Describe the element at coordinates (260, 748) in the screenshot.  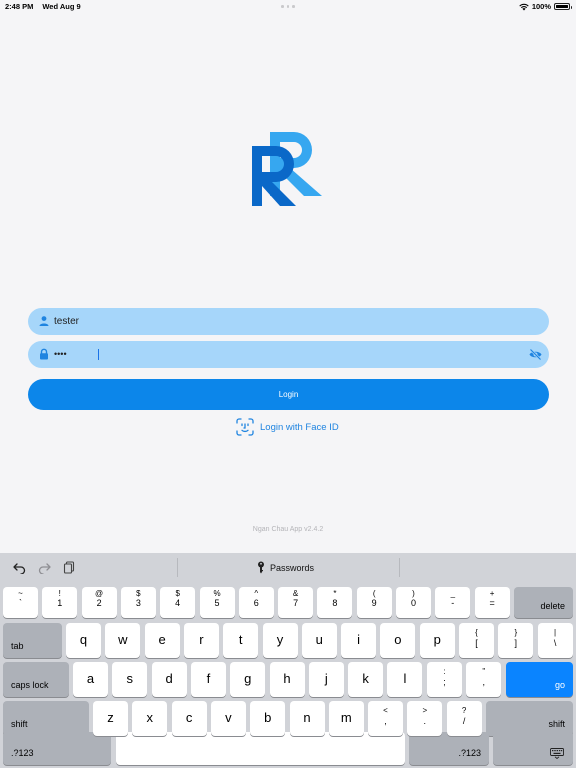
I see `space-key` at that location.